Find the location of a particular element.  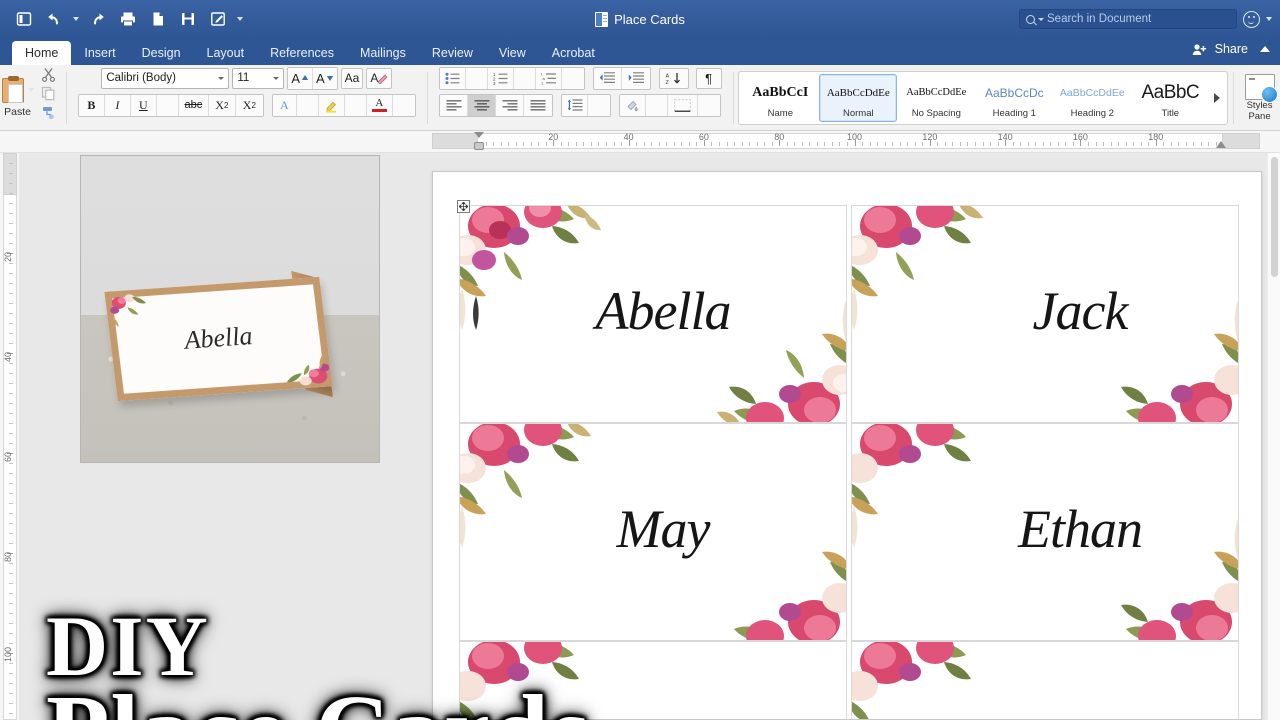

style-item-heading-1: AaBbCcDc Heading 1 is located at coordinates (1014, 98).